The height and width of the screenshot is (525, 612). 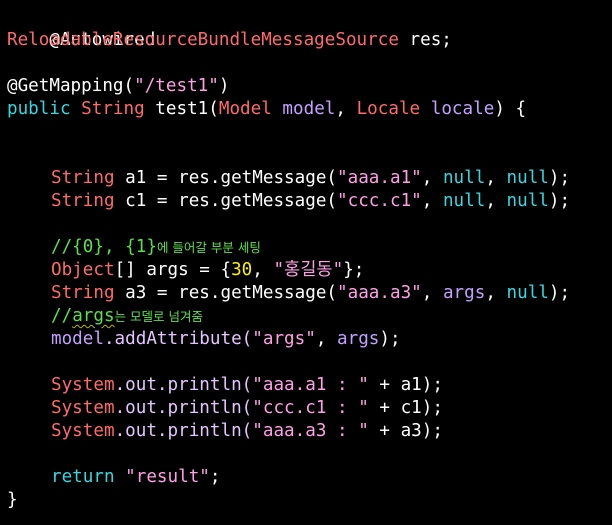 What do you see at coordinates (245, 109) in the screenshot?
I see `param-type-model: Model` at bounding box center [245, 109].